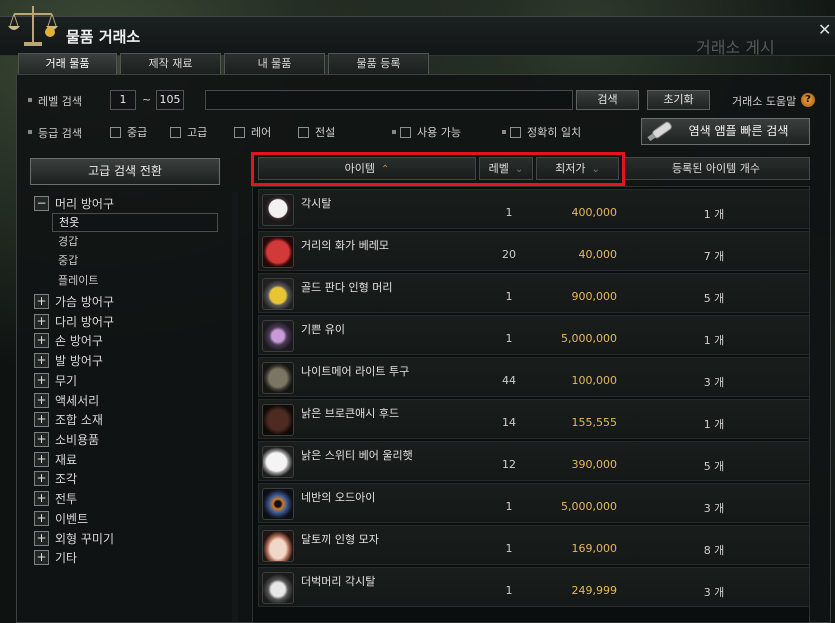 This screenshot has height=623, width=835. I want to click on table-row: 거리의 화가 베레모 20 40,000 7 개, so click(534, 251).